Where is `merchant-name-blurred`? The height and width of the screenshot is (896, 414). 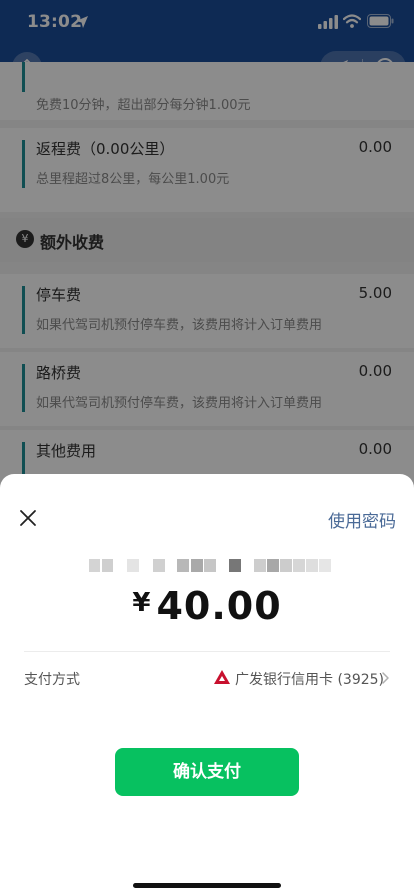 merchant-name-blurred is located at coordinates (210, 565).